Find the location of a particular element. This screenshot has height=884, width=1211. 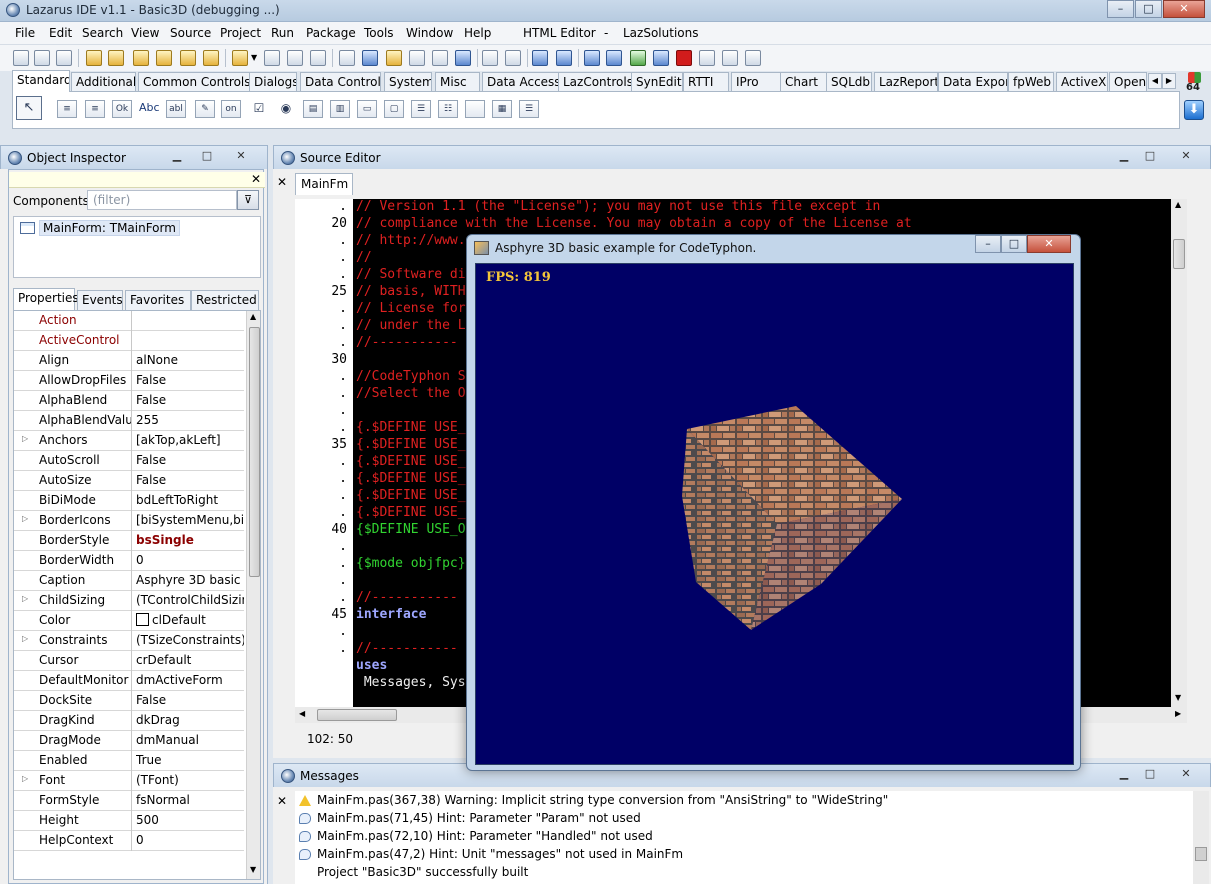

stop-icon is located at coordinates (684, 58).